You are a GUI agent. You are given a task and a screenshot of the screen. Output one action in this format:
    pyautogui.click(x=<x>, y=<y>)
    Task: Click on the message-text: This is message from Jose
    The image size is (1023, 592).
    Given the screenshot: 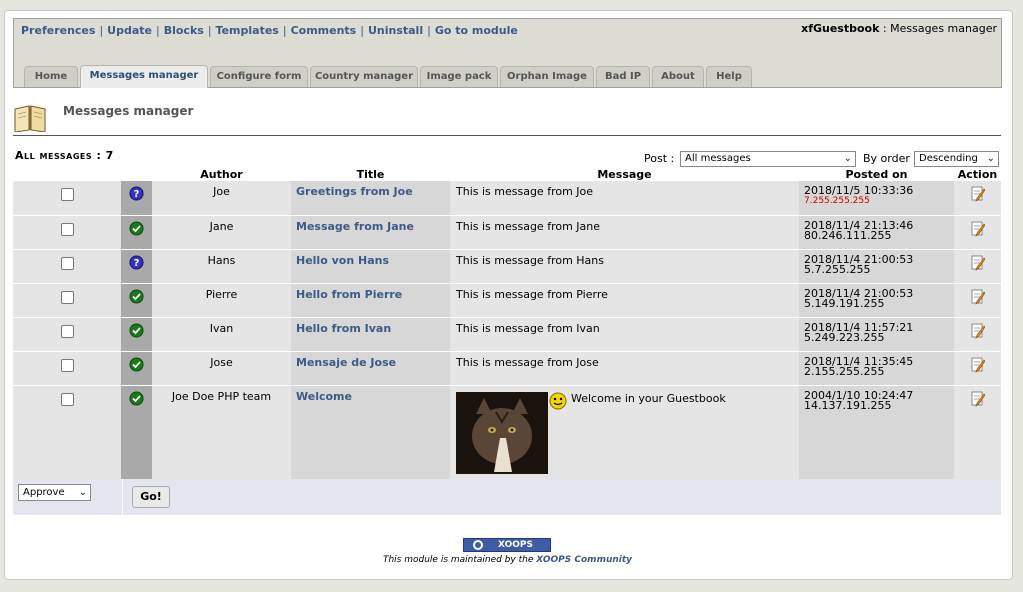 What is the action you would take?
    pyautogui.click(x=527, y=362)
    